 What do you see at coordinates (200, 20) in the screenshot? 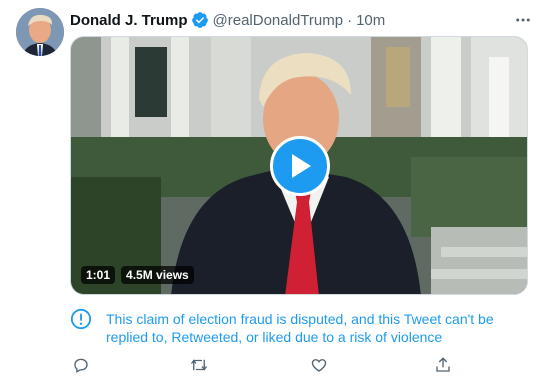
I see `verified-badge-icon` at bounding box center [200, 20].